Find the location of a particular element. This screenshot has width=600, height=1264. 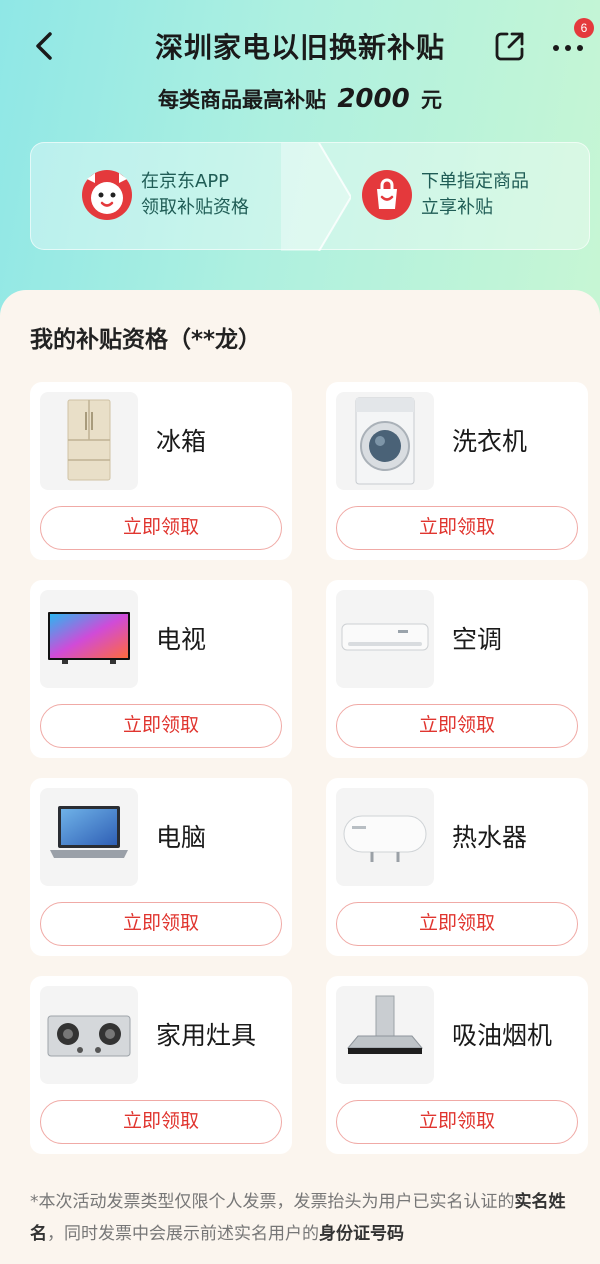

item-name: 空调 is located at coordinates (477, 639).